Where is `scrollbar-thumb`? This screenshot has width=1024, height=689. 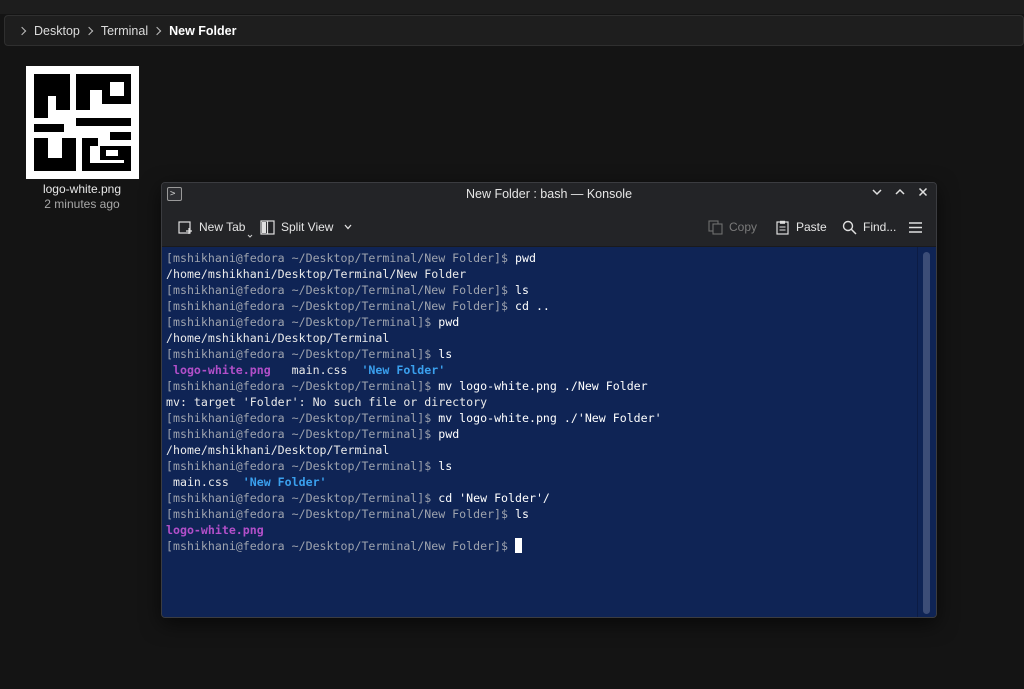
scrollbar-thumb is located at coordinates (926, 433).